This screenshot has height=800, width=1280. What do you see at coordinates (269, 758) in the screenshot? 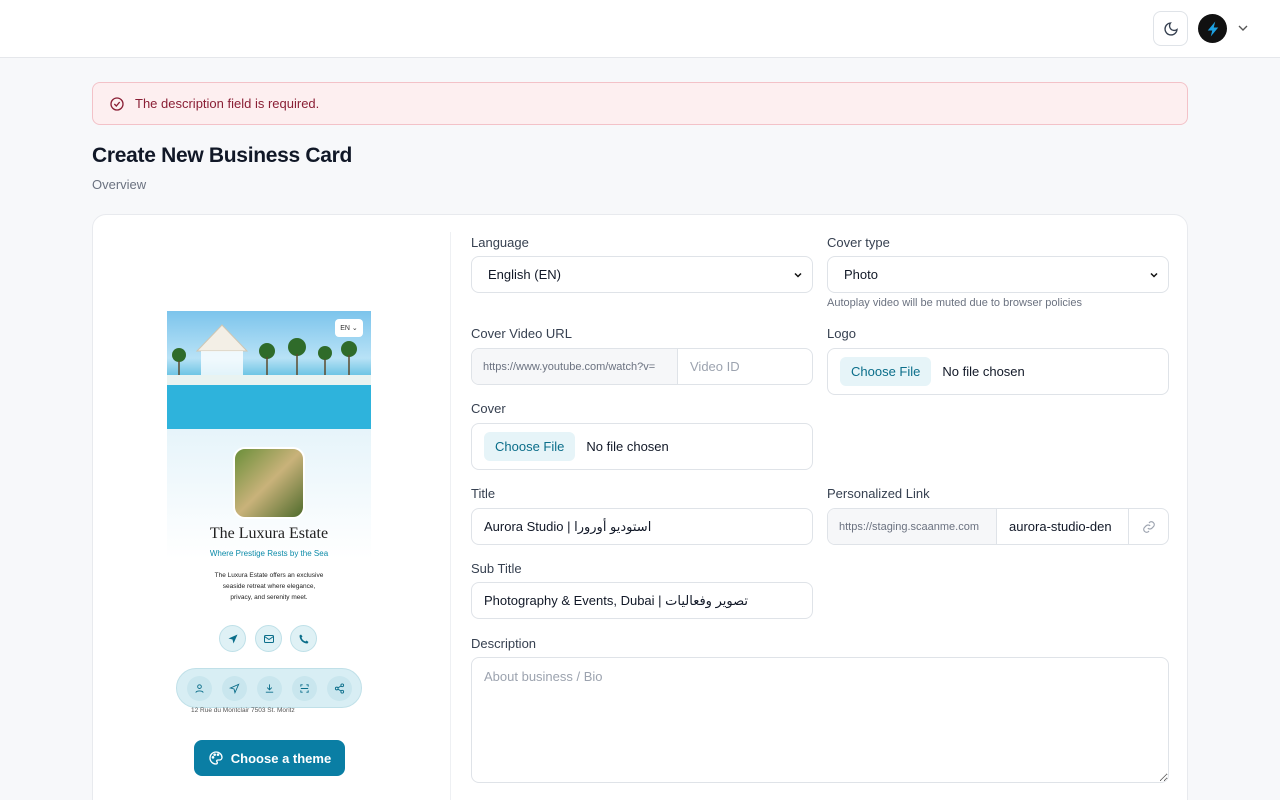
I see `choose-theme-button: Choose a theme` at bounding box center [269, 758].